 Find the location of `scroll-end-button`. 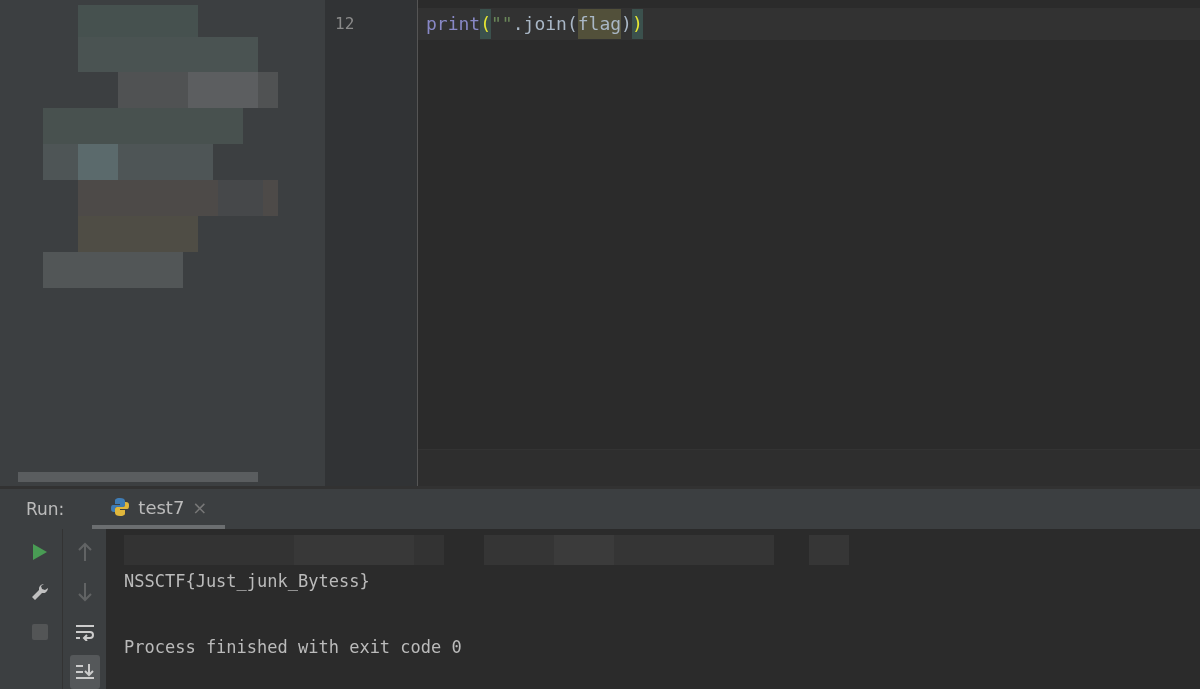

scroll-end-button is located at coordinates (84, 672).